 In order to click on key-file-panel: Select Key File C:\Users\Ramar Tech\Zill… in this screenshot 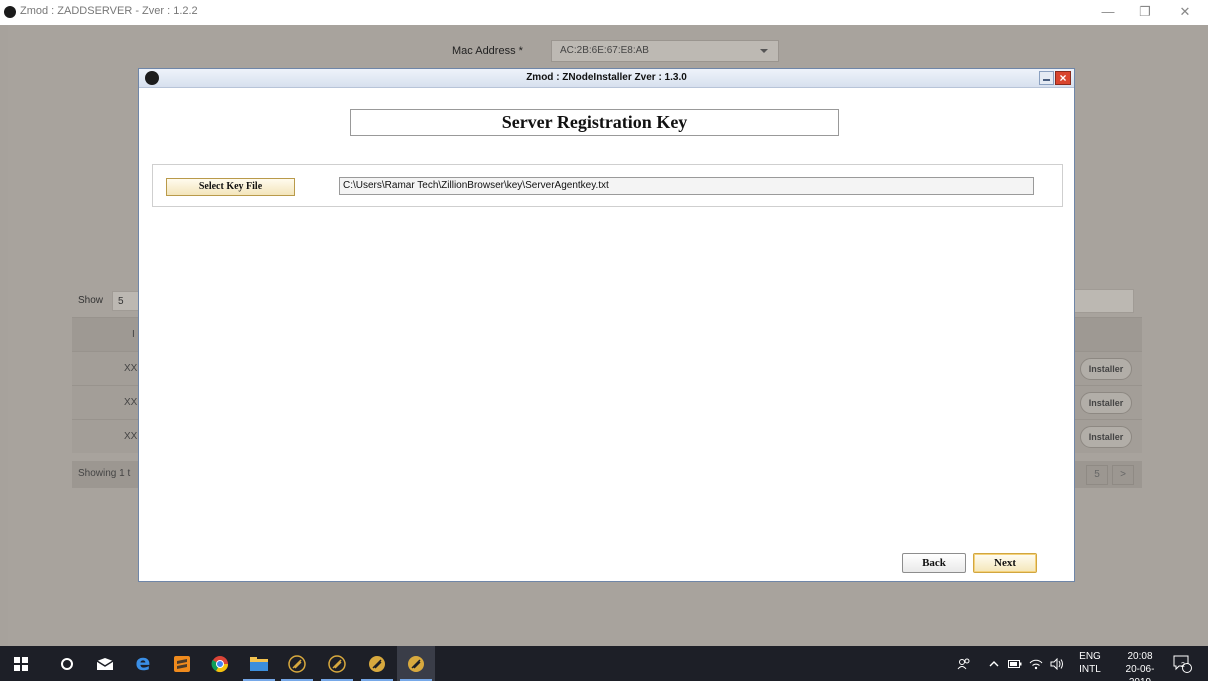, I will do `click(607, 185)`.